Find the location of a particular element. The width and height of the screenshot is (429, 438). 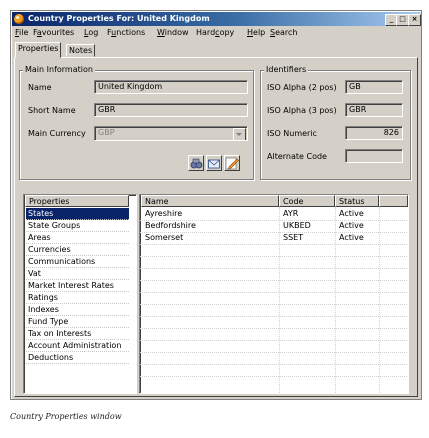

state-code-cell: AYR is located at coordinates (291, 213).